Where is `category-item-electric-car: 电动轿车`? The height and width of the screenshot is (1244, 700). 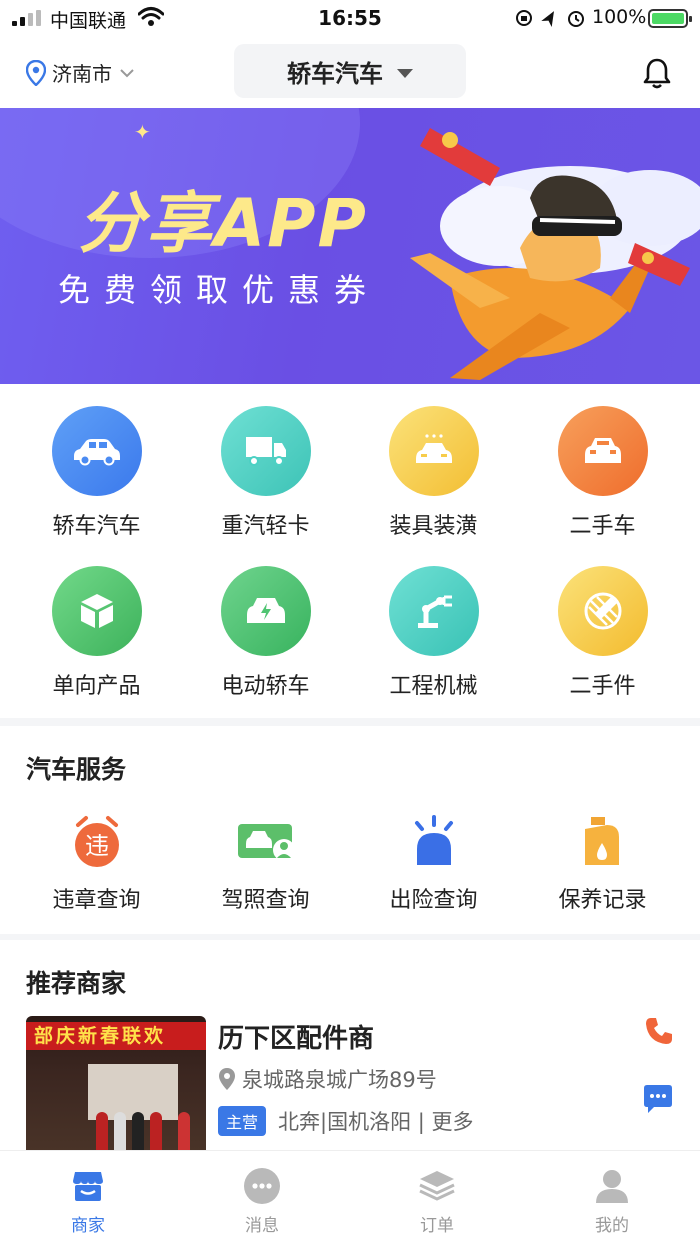 category-item-electric-car: 电动轿车 is located at coordinates (265, 633).